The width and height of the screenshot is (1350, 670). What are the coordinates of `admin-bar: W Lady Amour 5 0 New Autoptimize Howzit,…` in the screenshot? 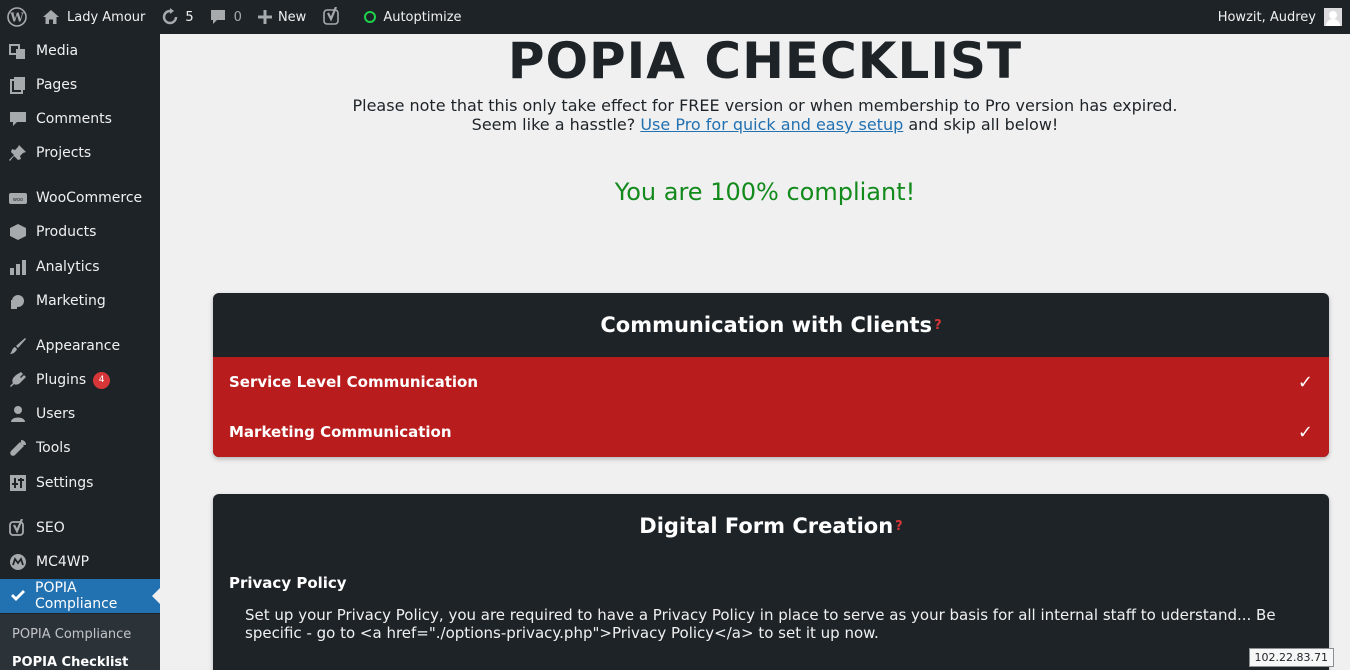 It's located at (675, 17).